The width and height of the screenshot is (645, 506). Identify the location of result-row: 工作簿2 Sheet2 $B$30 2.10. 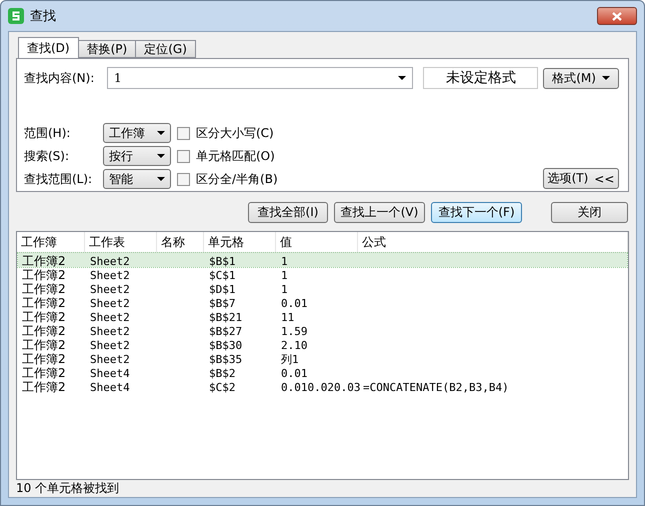
(322, 344).